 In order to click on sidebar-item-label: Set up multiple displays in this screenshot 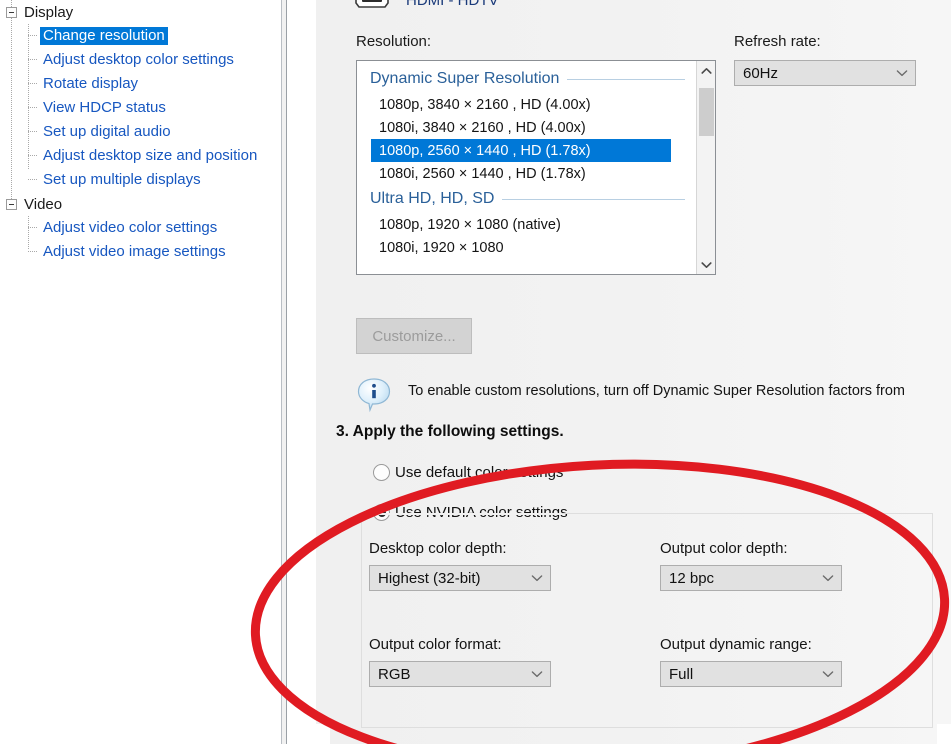, I will do `click(122, 179)`.